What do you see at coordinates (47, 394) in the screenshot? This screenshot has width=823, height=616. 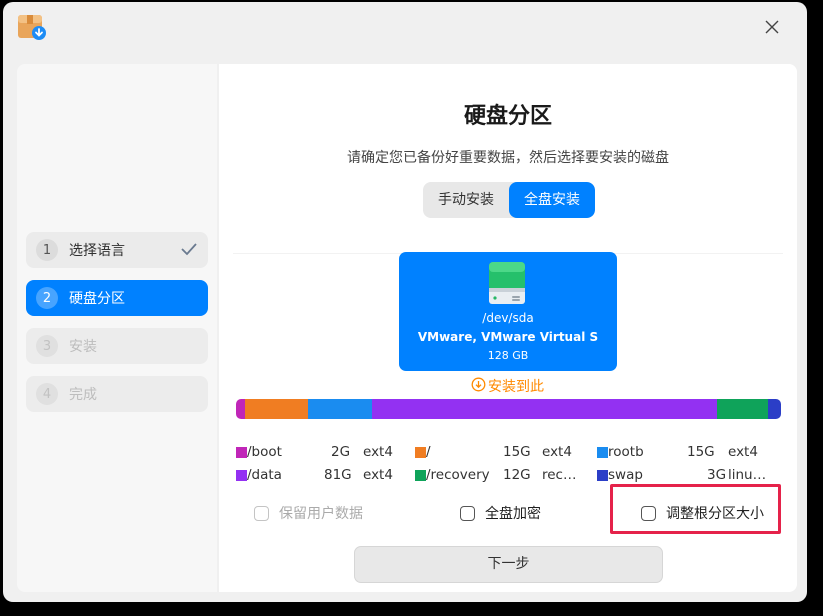 I see `step-number: 4` at bounding box center [47, 394].